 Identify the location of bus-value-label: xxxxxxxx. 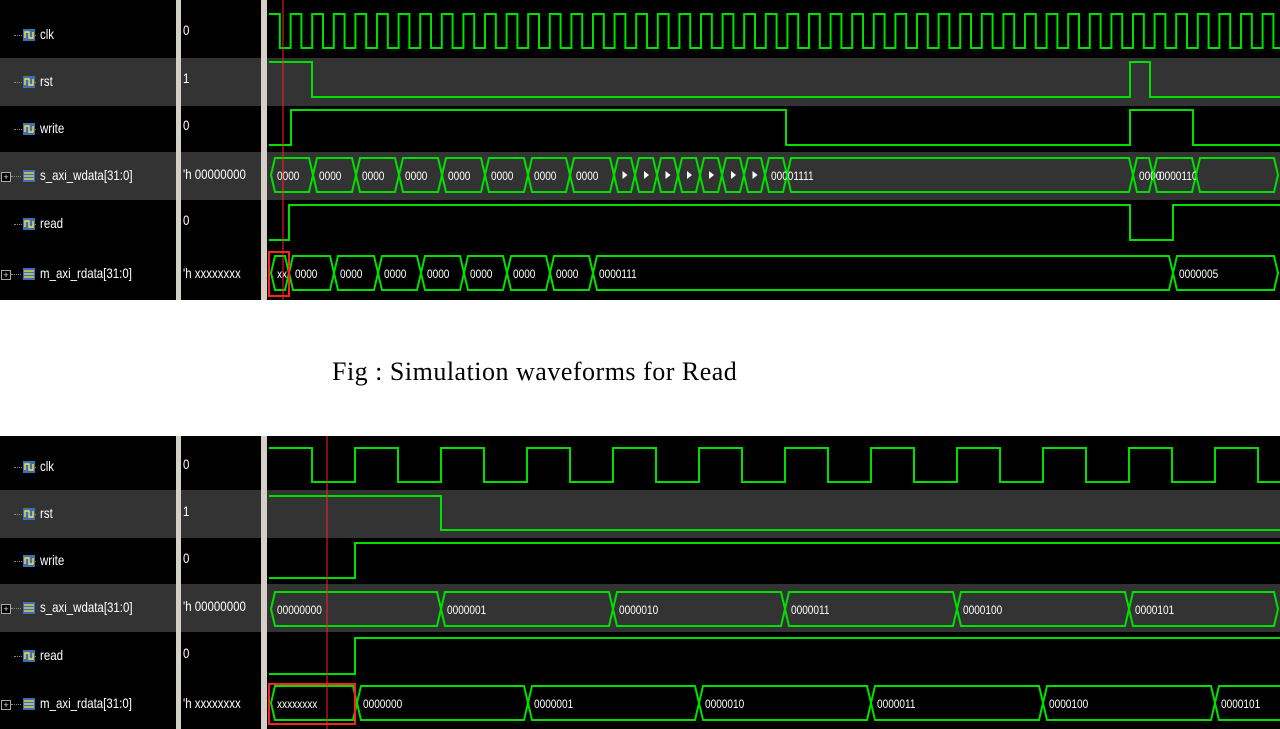
(297, 704).